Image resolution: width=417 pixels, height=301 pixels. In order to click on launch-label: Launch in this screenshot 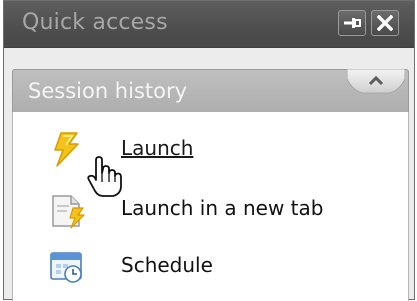, I will do `click(157, 148)`.